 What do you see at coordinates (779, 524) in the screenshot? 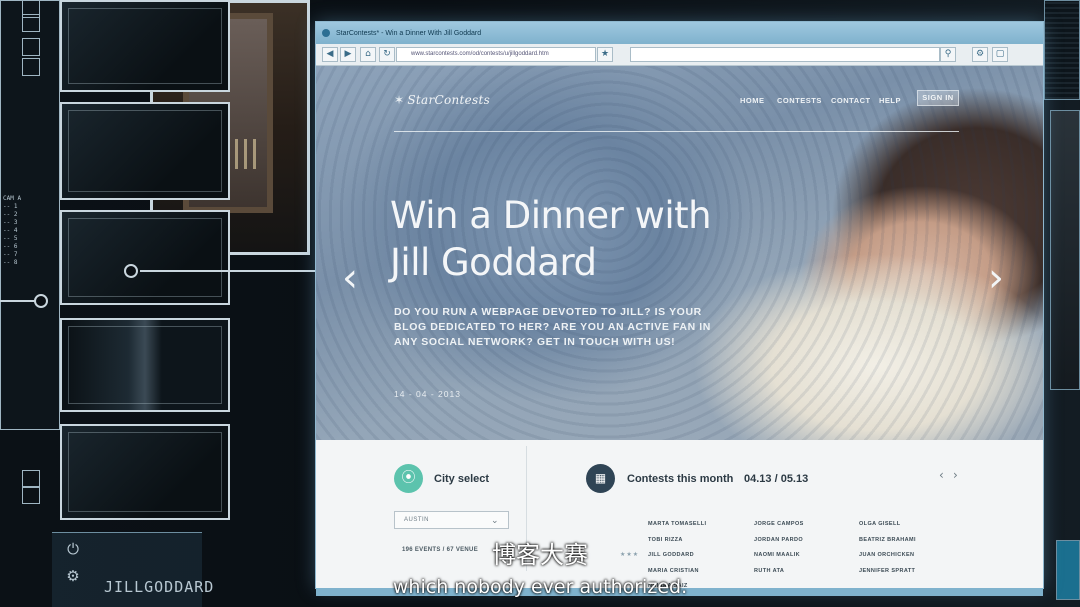
I see `contest-name: JORGE CAMPOS` at bounding box center [779, 524].